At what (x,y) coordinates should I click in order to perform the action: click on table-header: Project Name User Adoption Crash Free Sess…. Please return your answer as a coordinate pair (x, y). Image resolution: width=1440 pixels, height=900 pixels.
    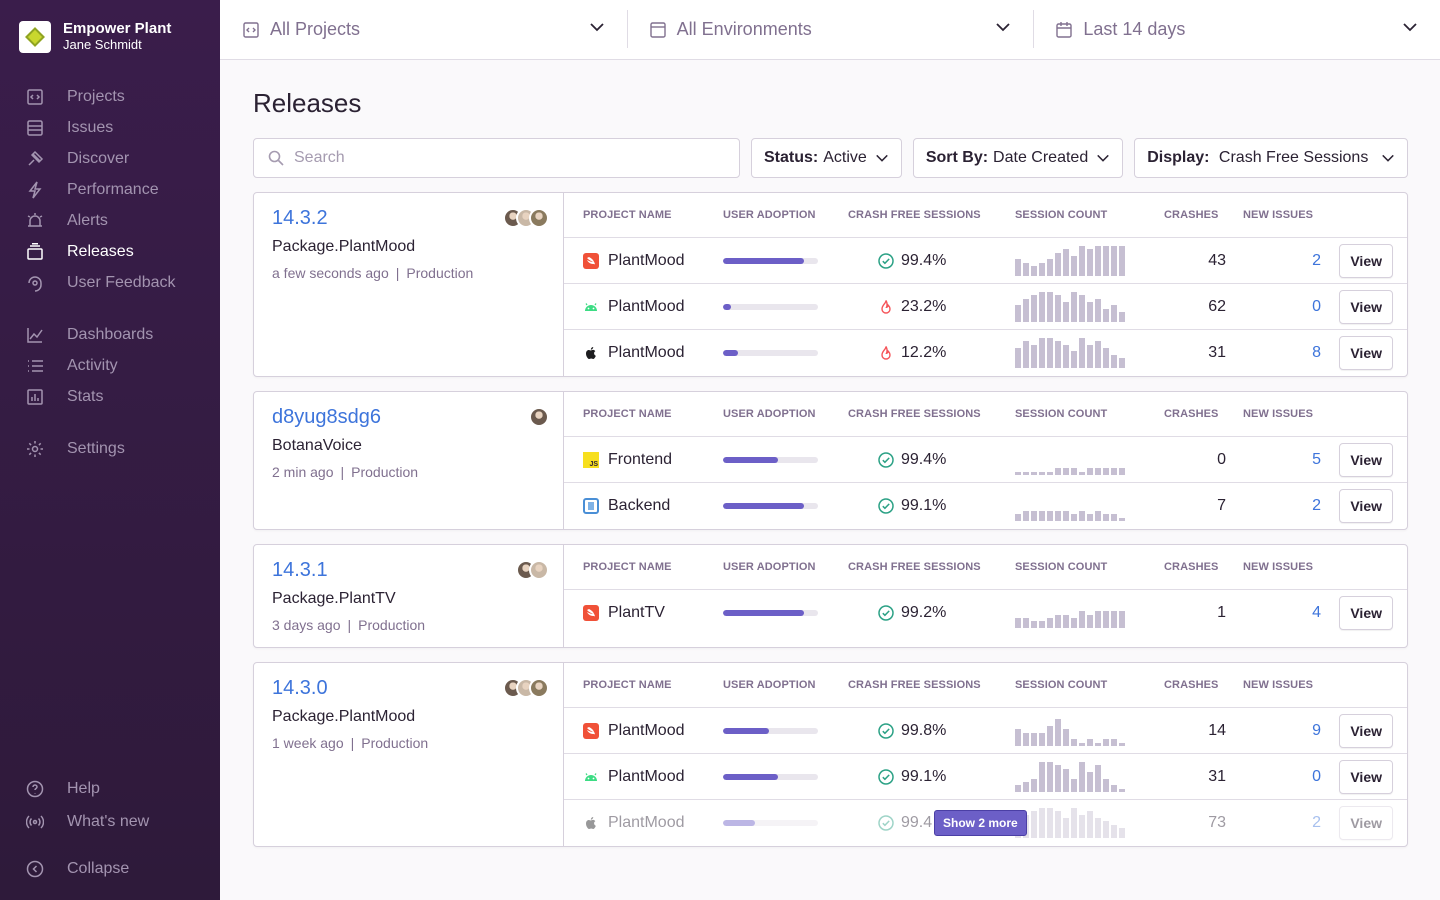
    Looking at the image, I should click on (985, 567).